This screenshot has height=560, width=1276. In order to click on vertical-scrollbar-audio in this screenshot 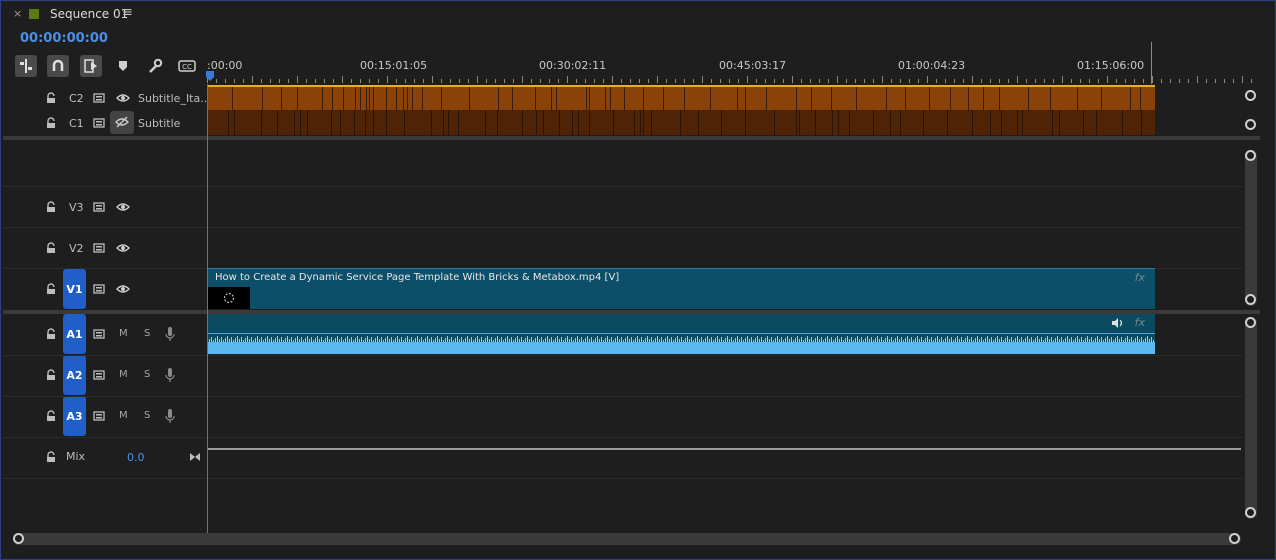, I will do `click(1251, 418)`.